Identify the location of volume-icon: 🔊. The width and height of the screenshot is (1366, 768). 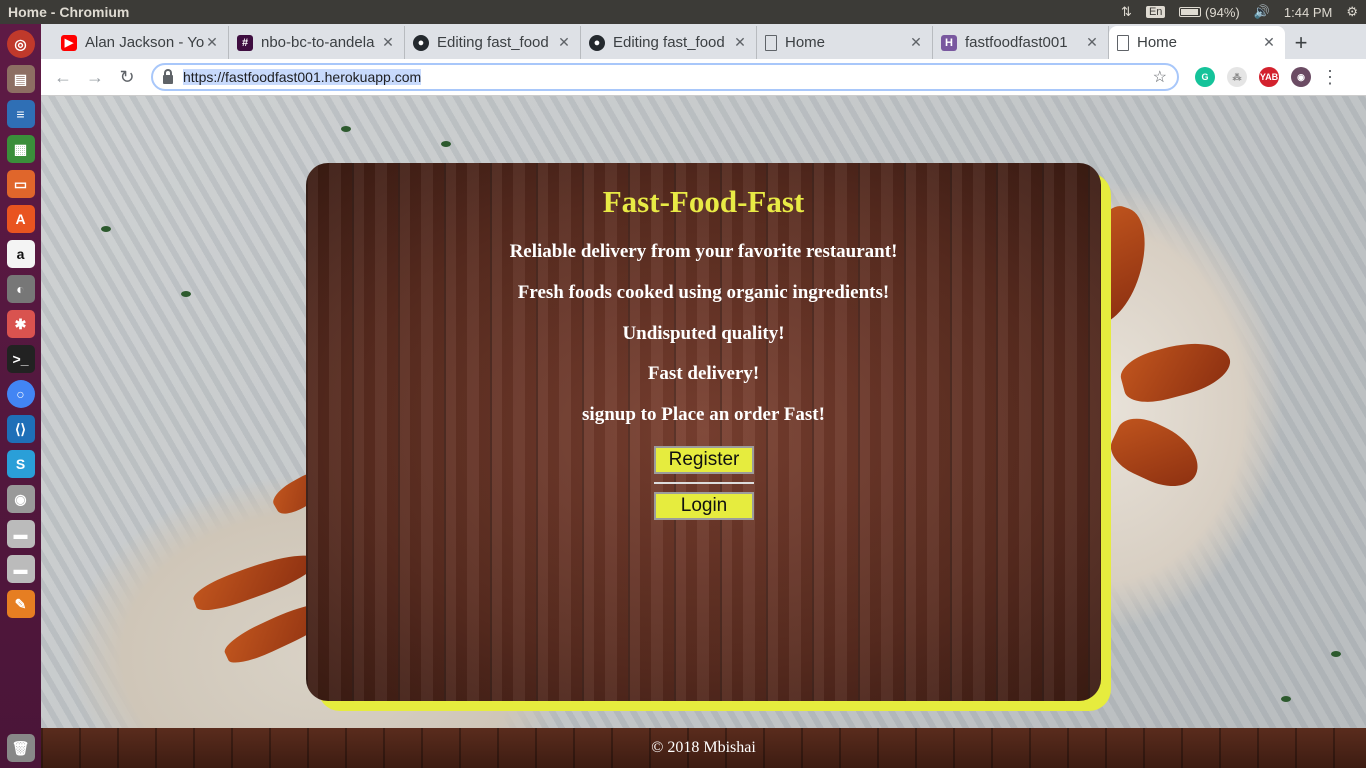
(1262, 12).